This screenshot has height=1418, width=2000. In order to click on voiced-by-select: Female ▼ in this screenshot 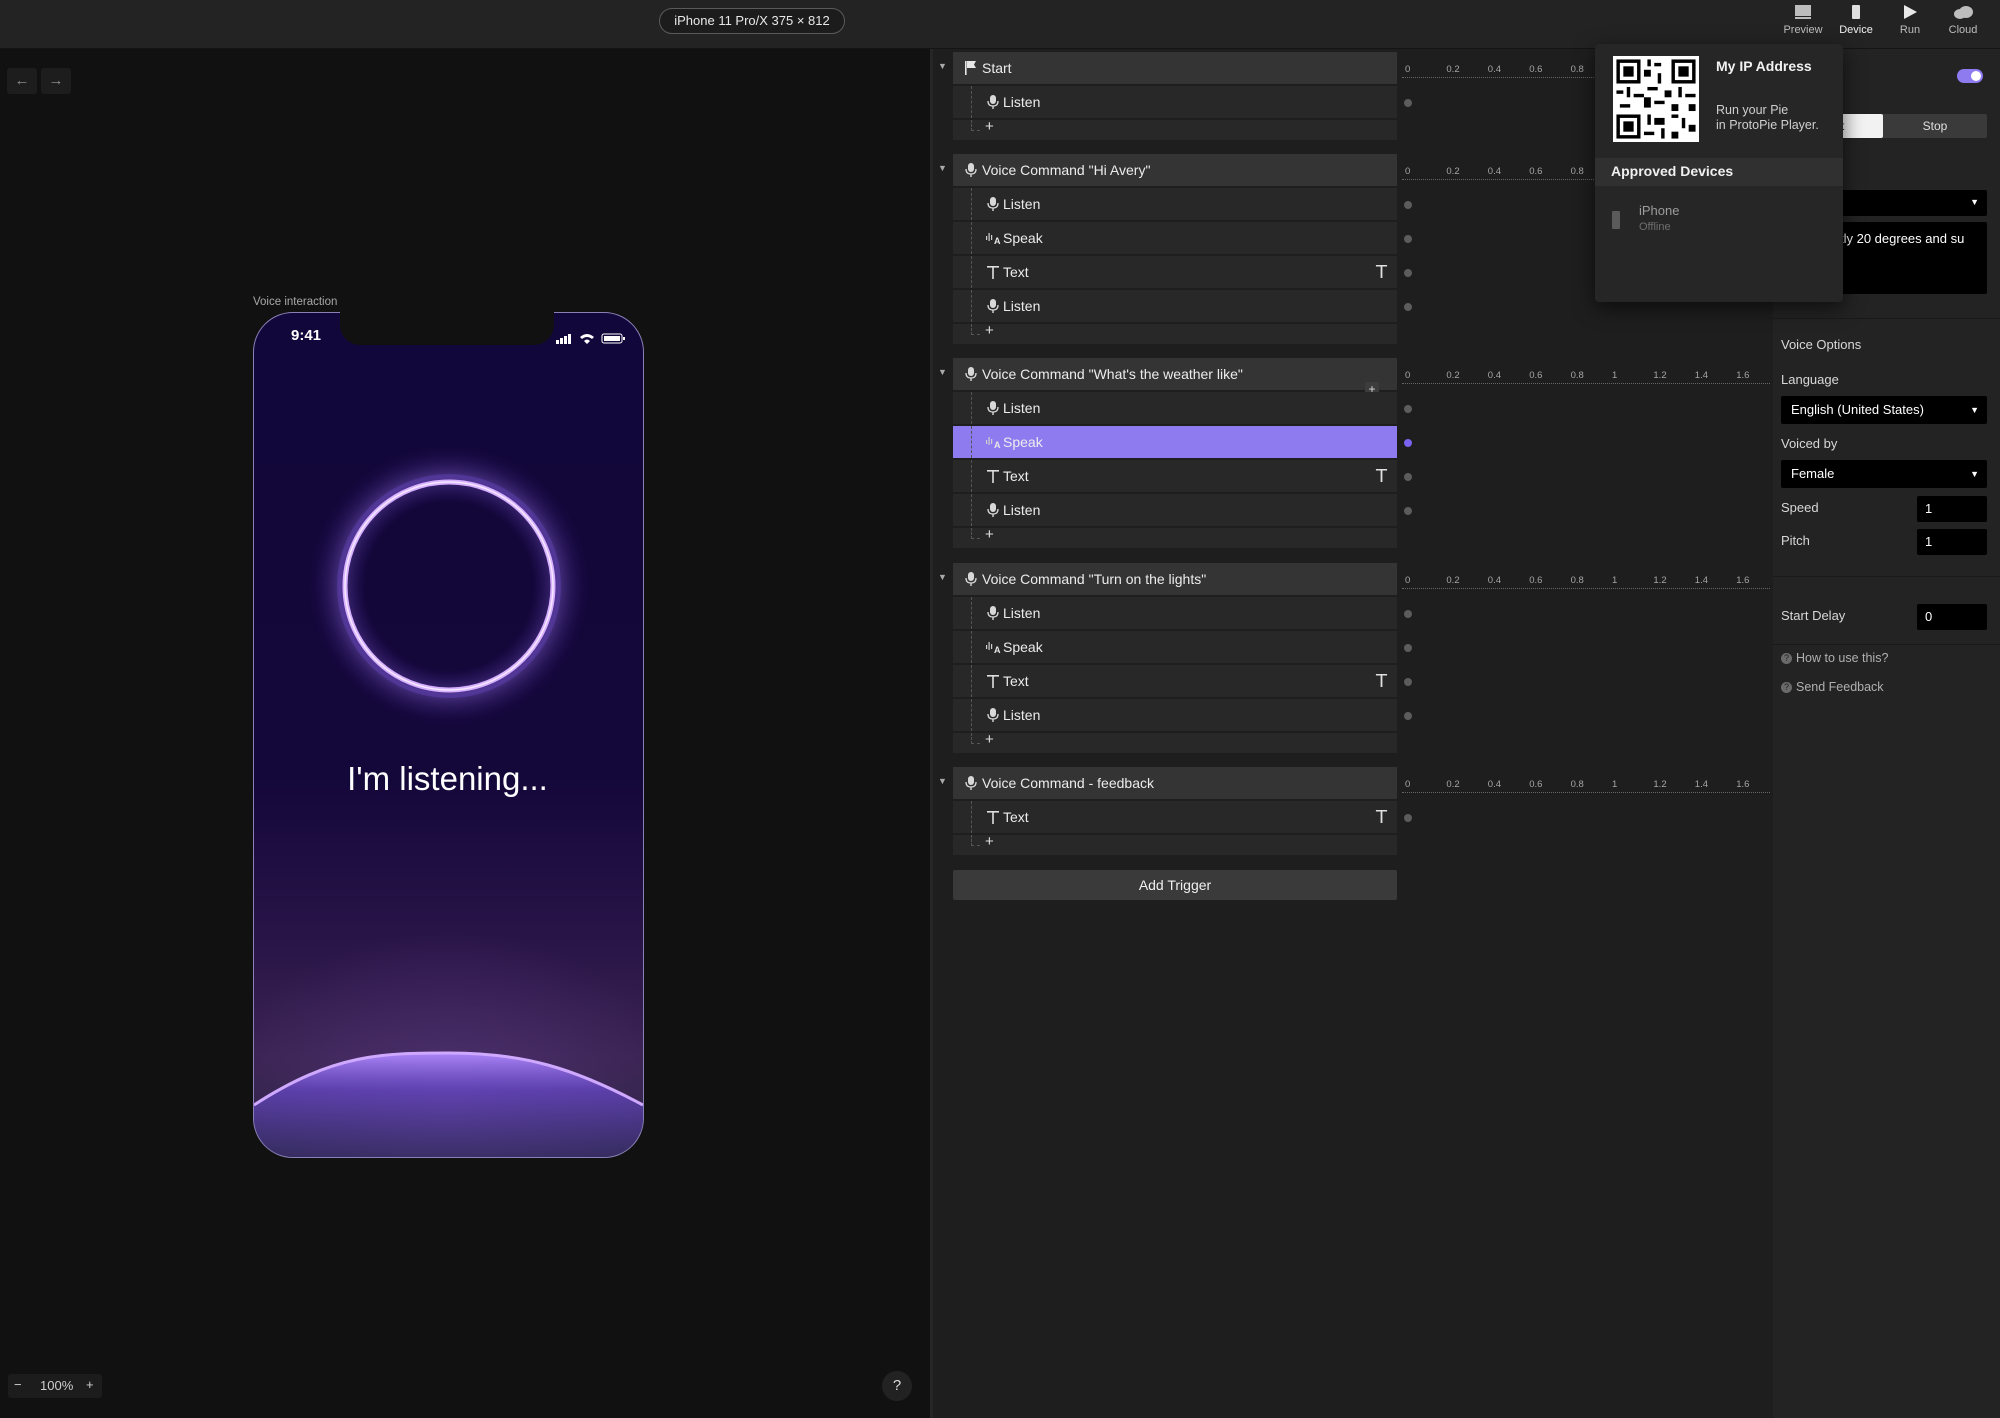, I will do `click(1884, 474)`.